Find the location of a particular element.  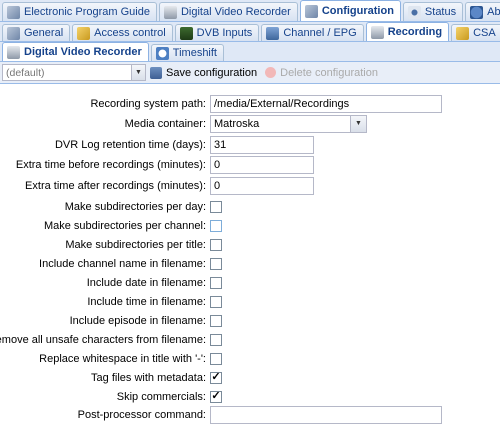

retention-row: DVR Log retention time (days): 31 is located at coordinates (250, 144).